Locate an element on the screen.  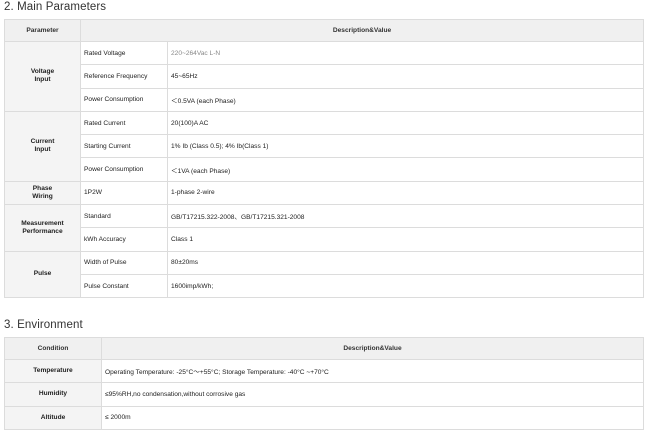
header-condition: Condition is located at coordinates (53, 348).